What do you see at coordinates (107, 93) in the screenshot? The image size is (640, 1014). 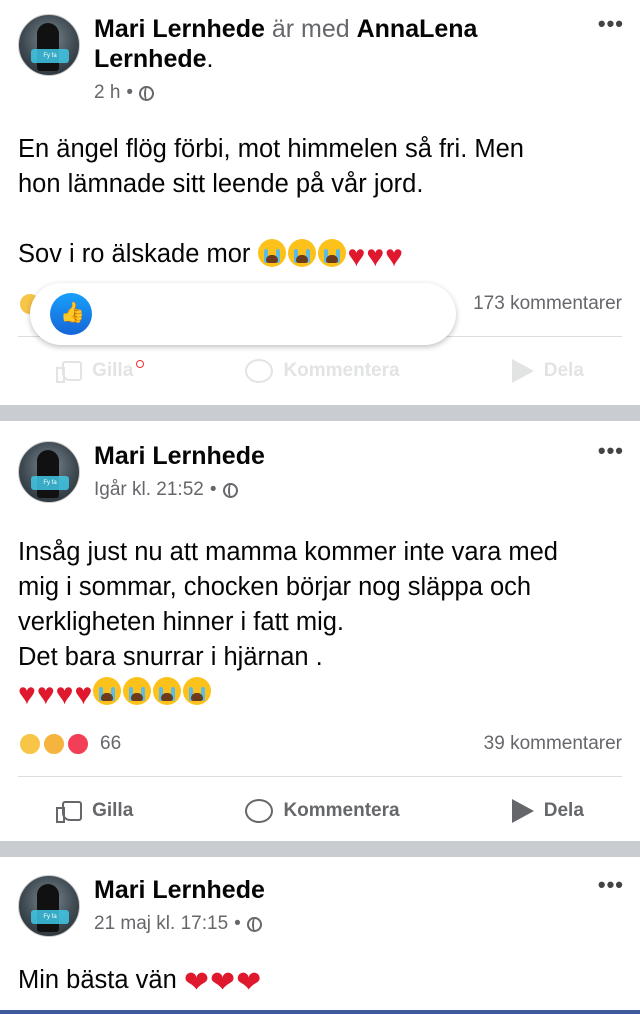 I see `post-time: 2 h` at bounding box center [107, 93].